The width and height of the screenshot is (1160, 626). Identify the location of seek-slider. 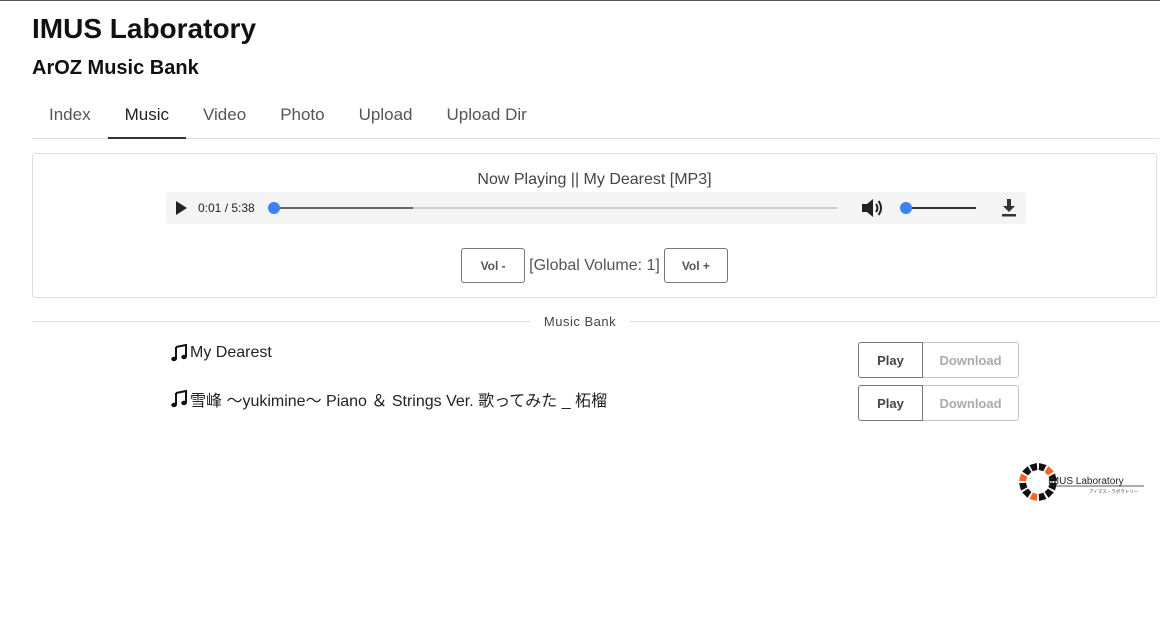
(552, 208).